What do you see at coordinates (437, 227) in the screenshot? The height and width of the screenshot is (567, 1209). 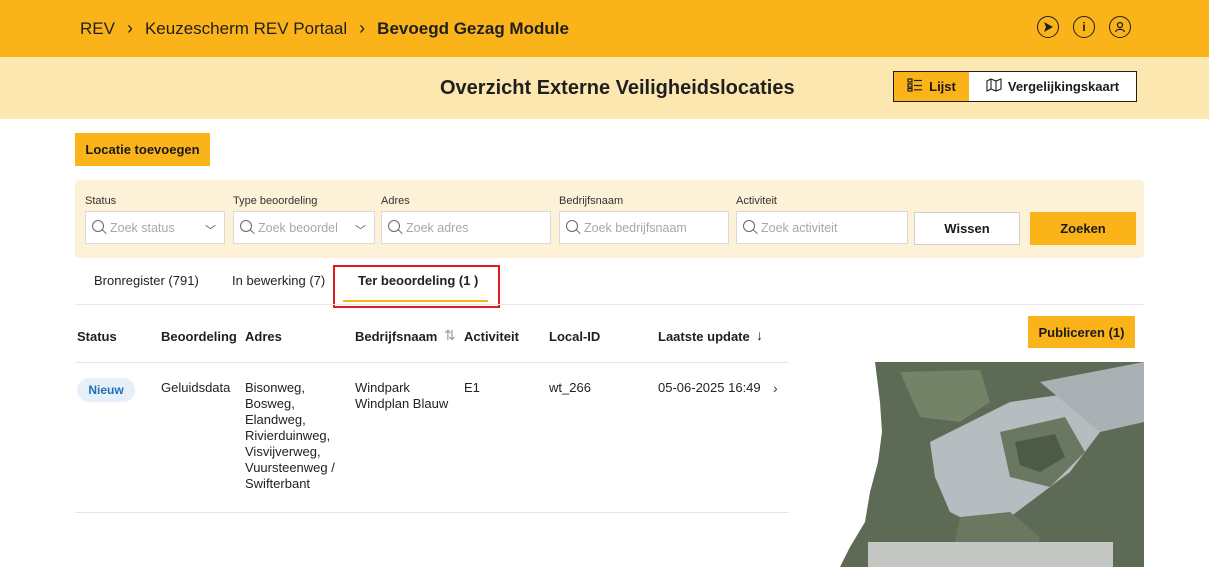 I see `adres-filter-placeholder: Zoek adres` at bounding box center [437, 227].